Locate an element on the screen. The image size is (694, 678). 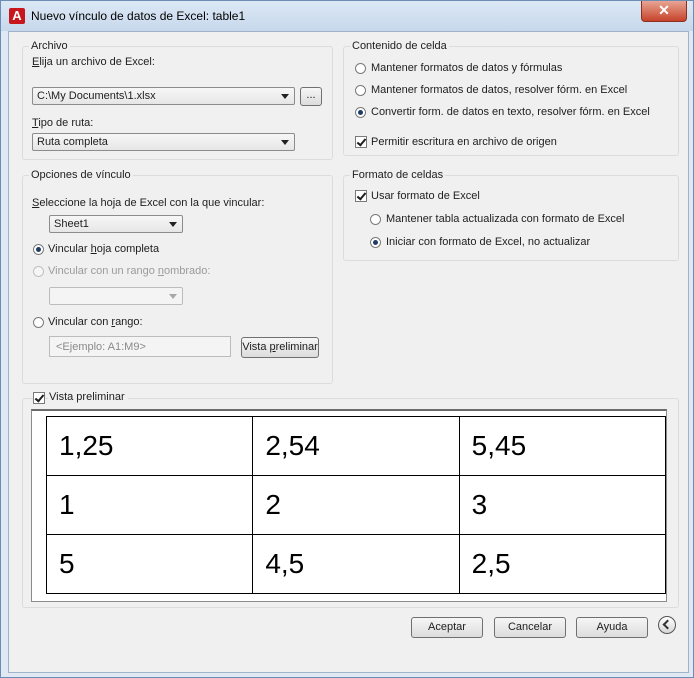
cancel-button: Cancelar is located at coordinates (530, 627).